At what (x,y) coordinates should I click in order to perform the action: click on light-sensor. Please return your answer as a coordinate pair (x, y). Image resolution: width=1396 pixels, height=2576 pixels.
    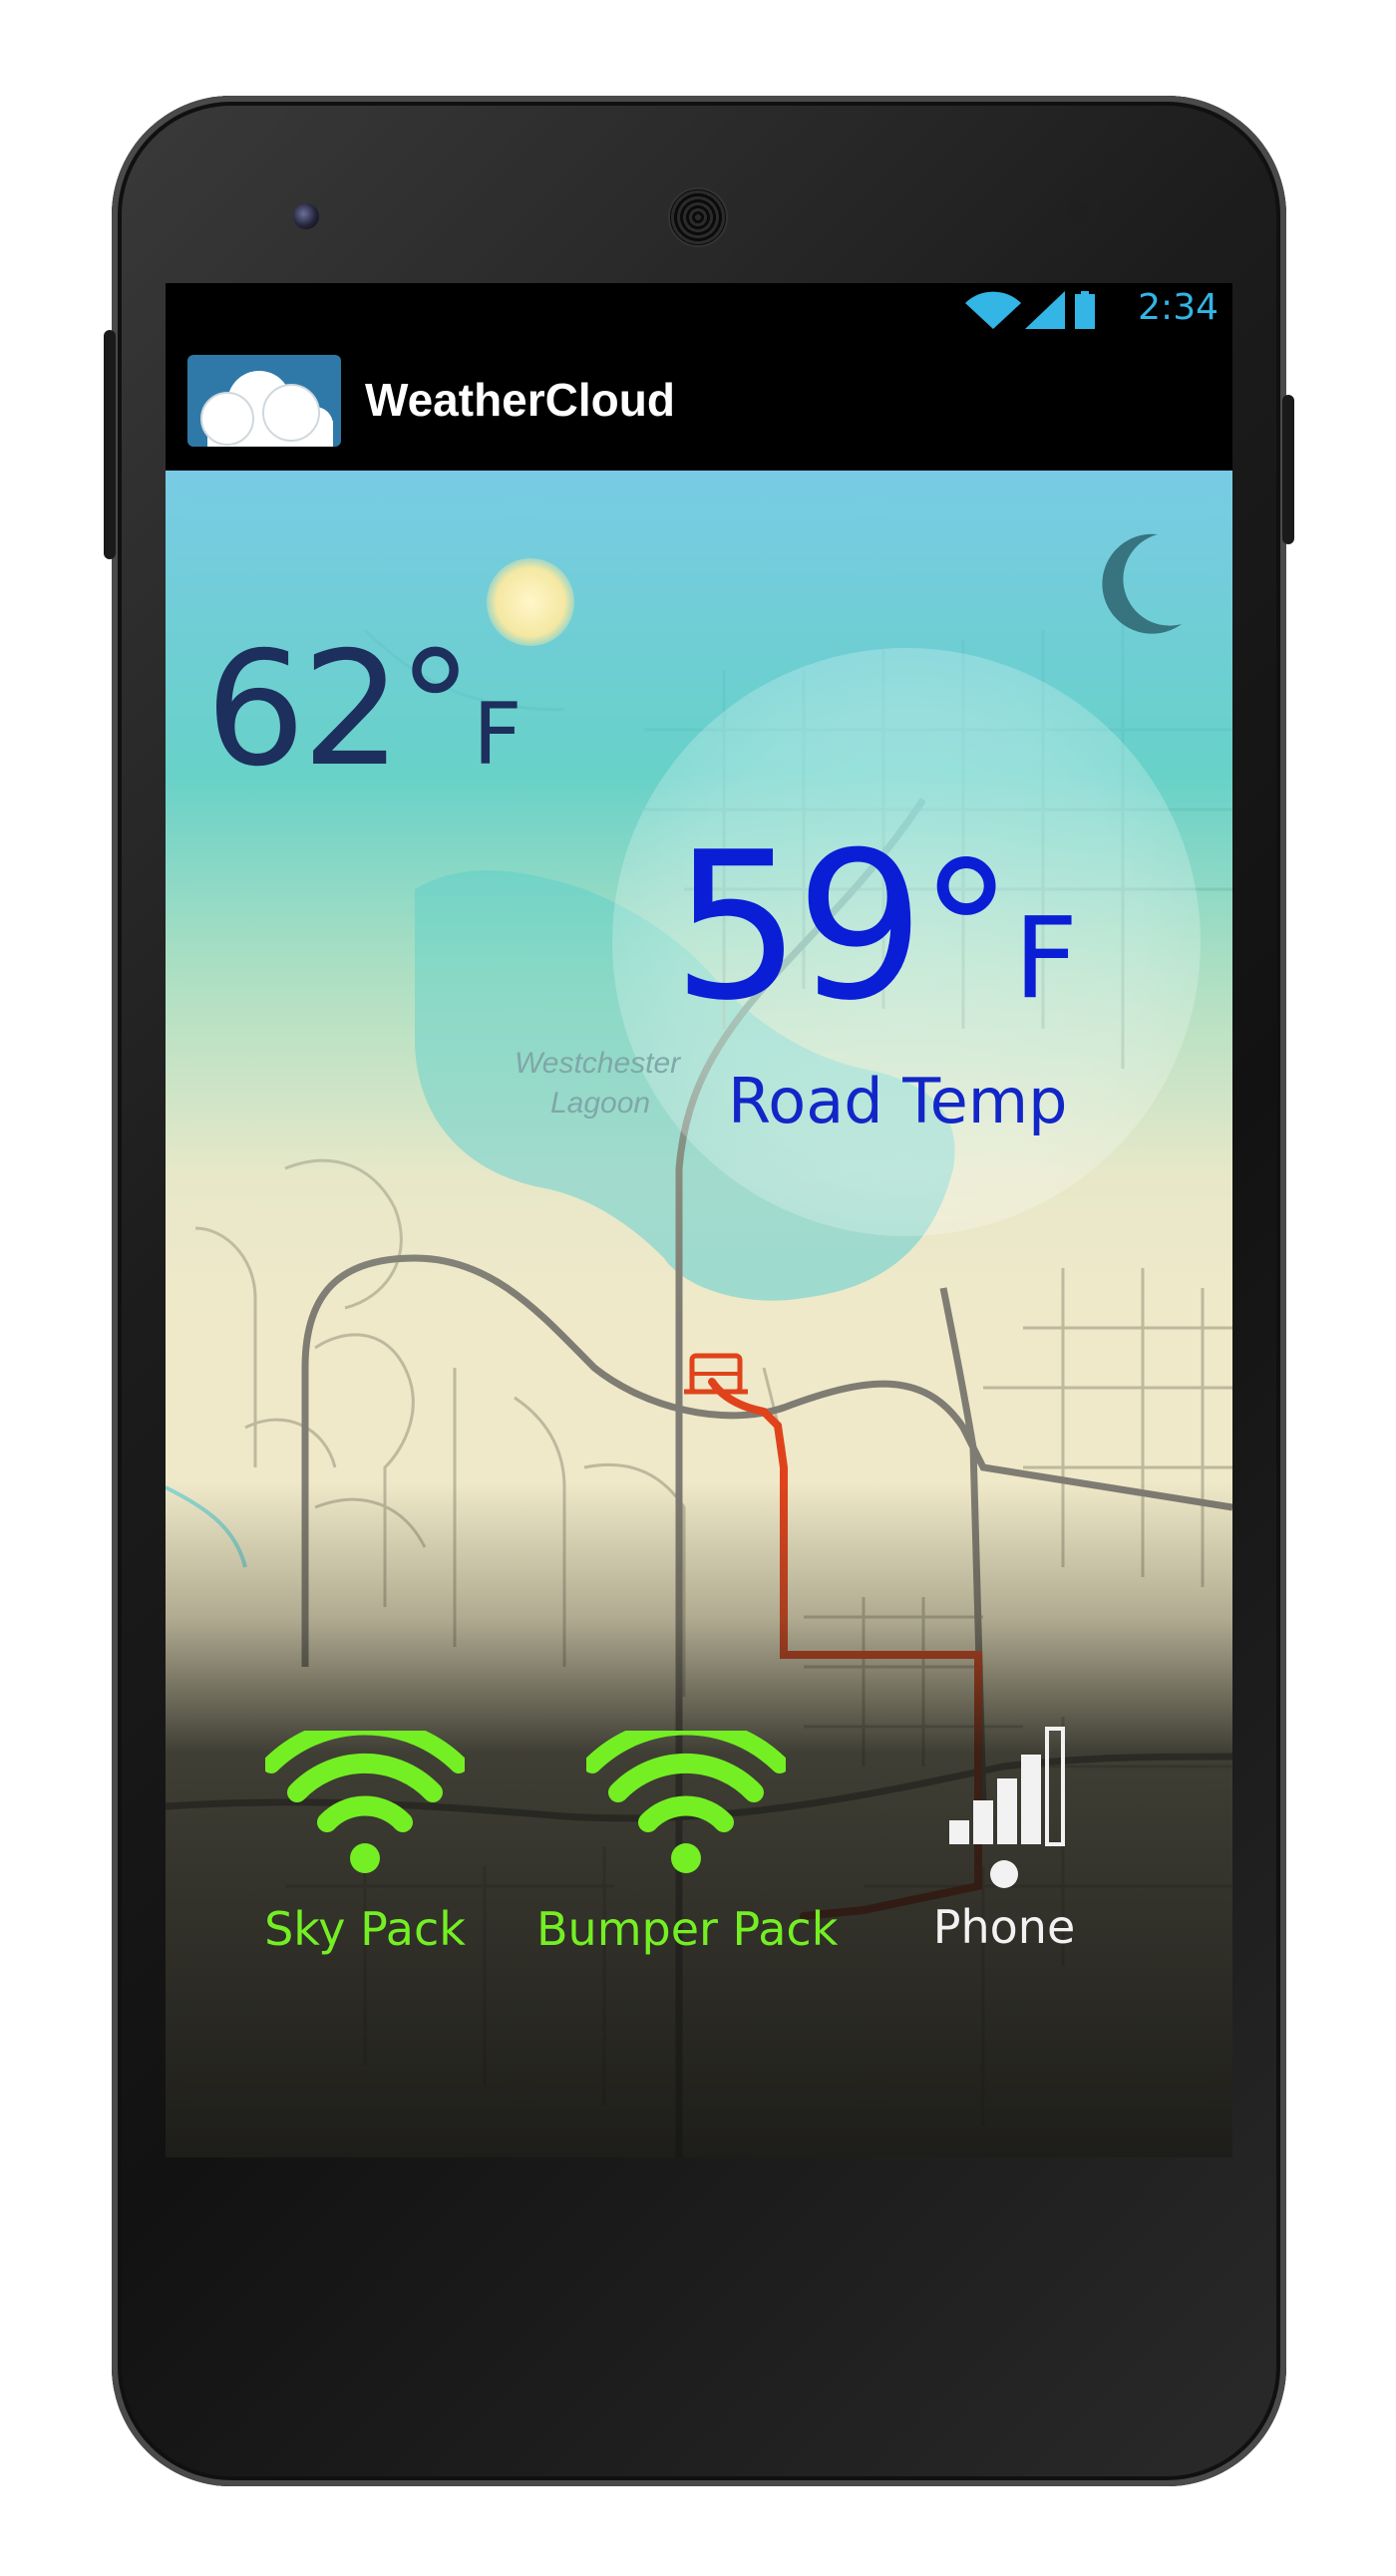
    Looking at the image, I should click on (1110, 212).